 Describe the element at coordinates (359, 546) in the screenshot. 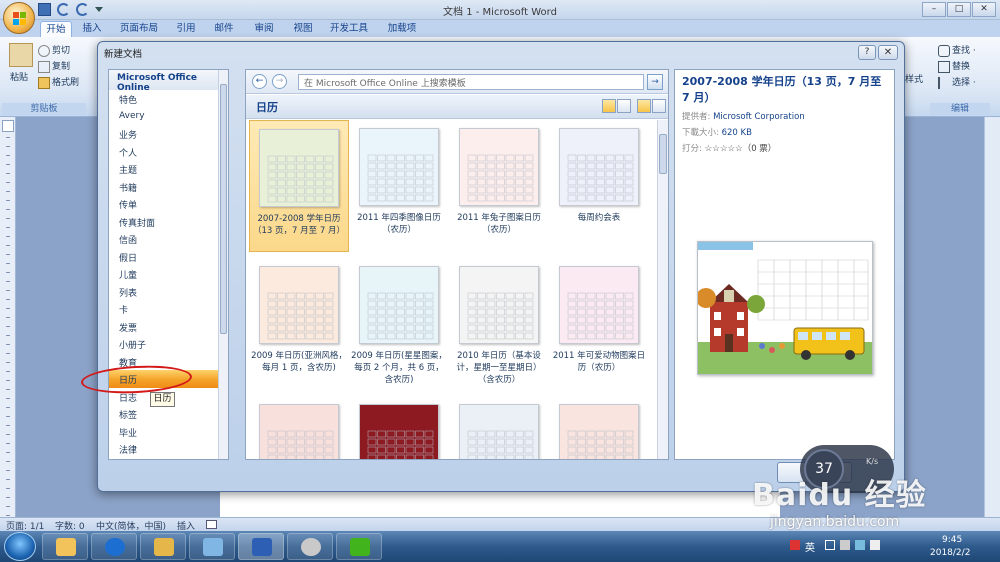

I see `taskbar-app-wechat` at that location.